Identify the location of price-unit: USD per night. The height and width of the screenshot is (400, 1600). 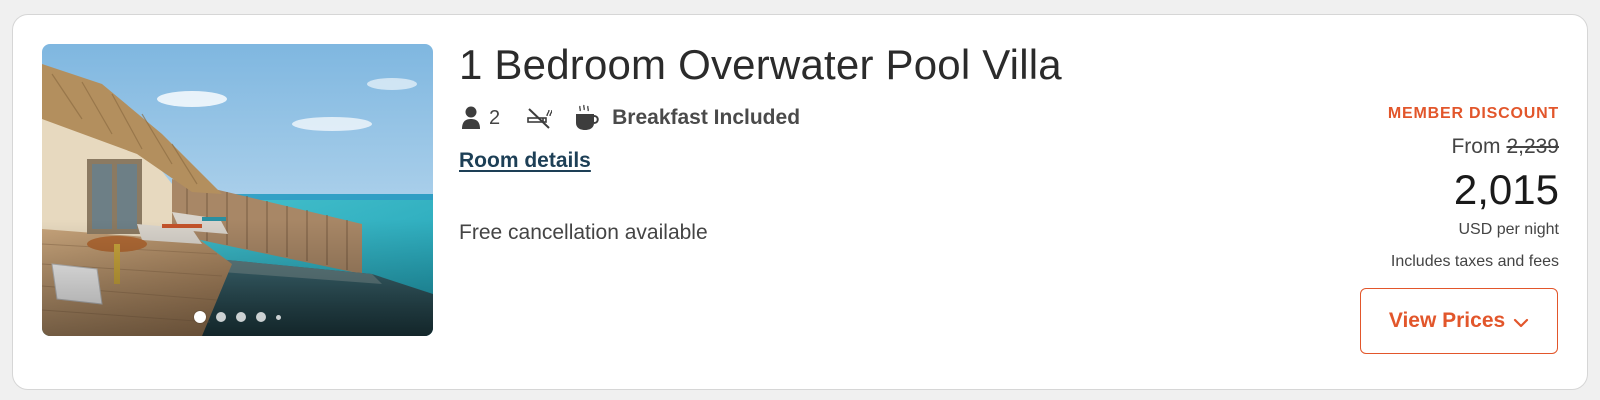
(1509, 229).